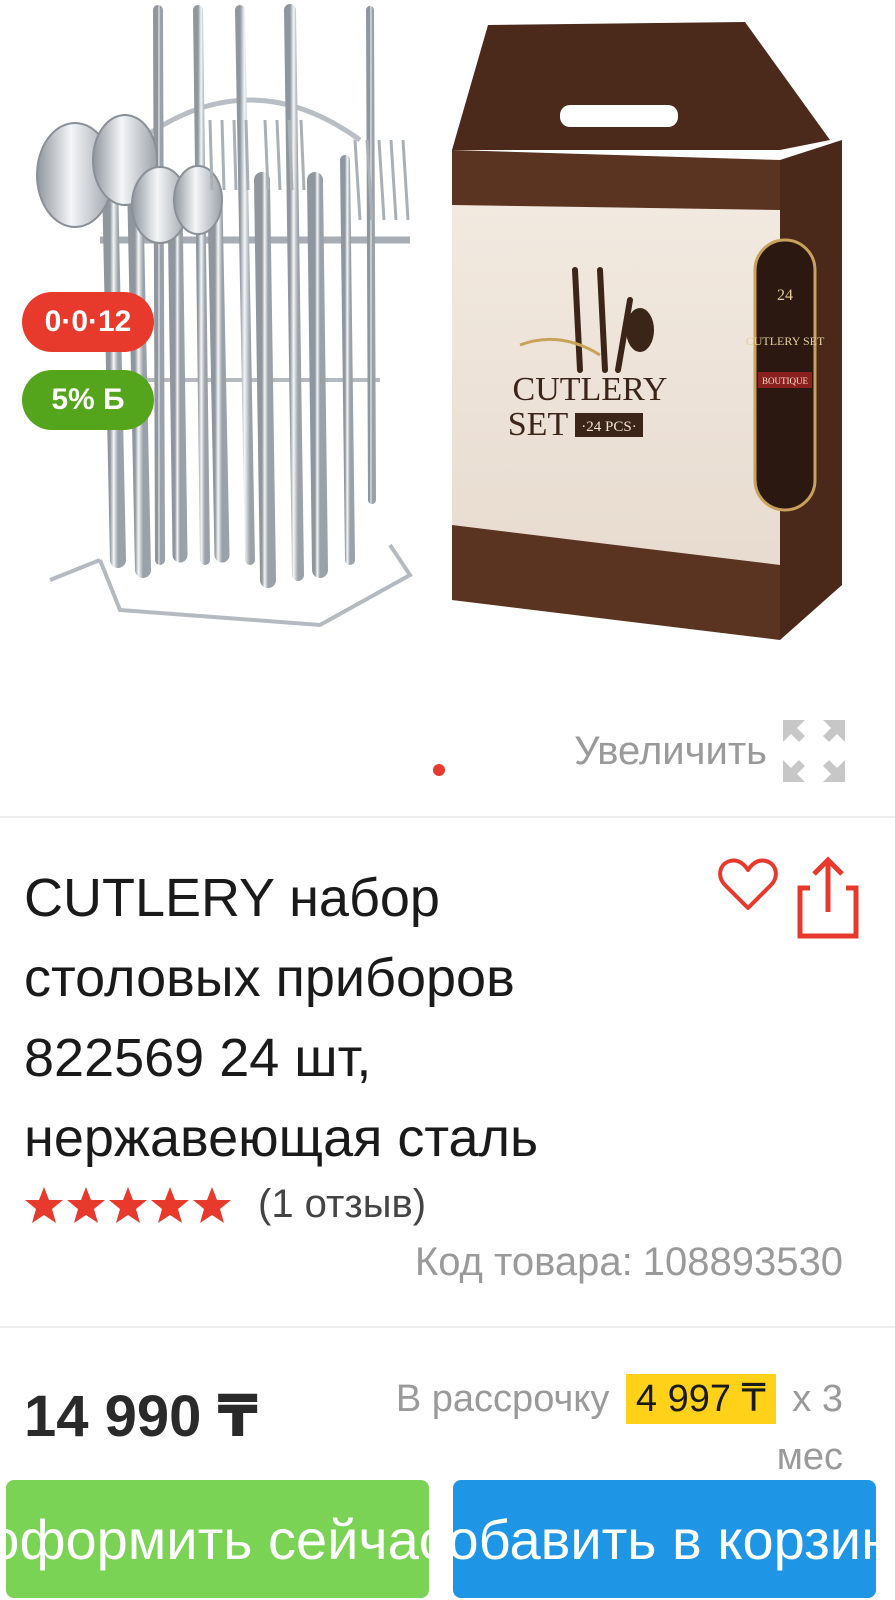 This screenshot has height=1600, width=895. What do you see at coordinates (538, 424) in the screenshot?
I see `box-text-line2: SET` at bounding box center [538, 424].